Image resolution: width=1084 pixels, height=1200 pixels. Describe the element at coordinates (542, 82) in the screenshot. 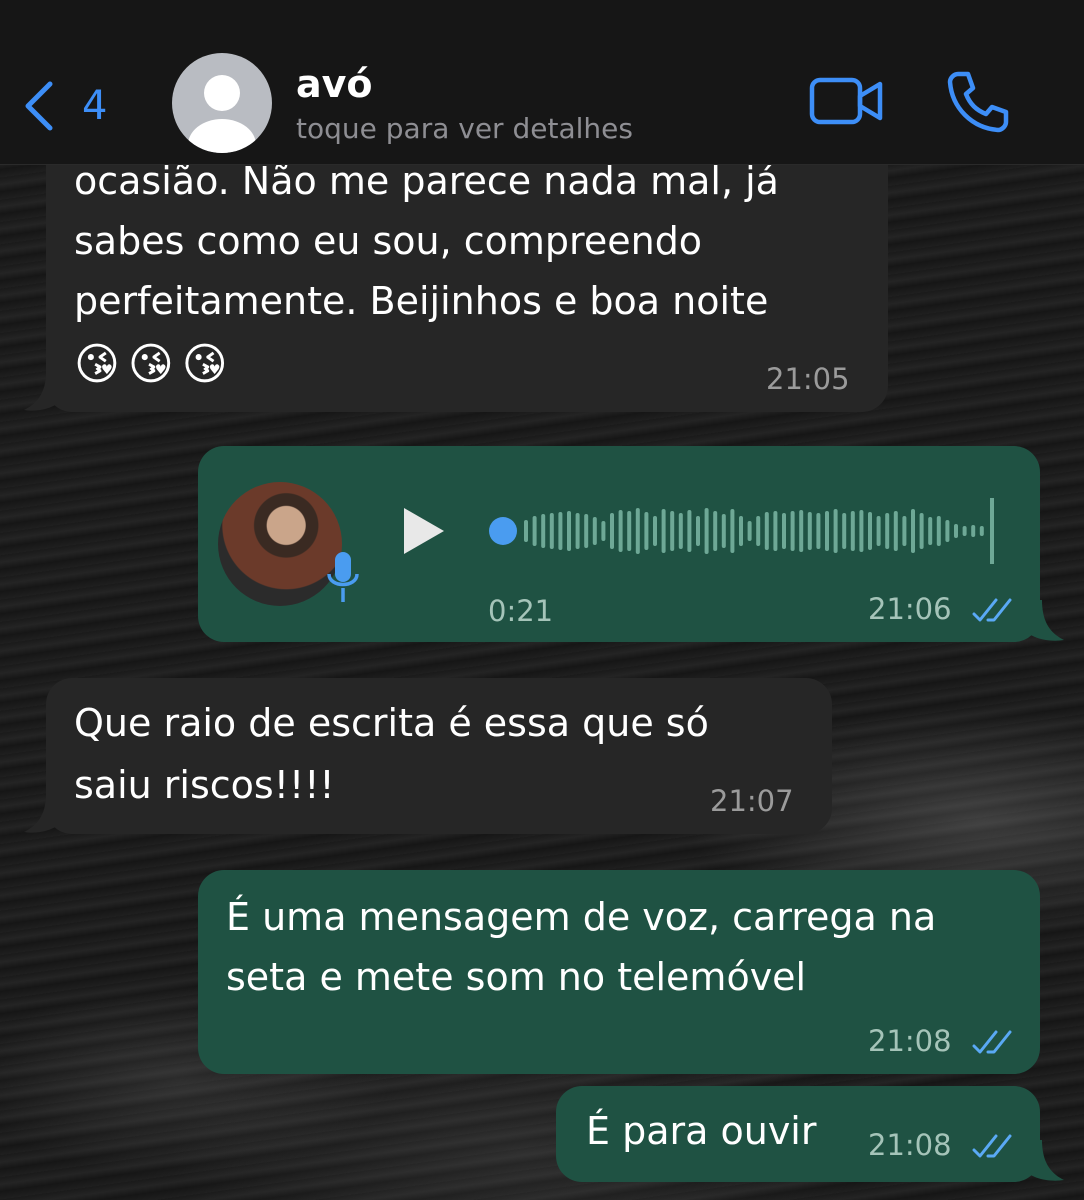

I see `chat-header: 4 avó toque para ver detalhes` at that location.